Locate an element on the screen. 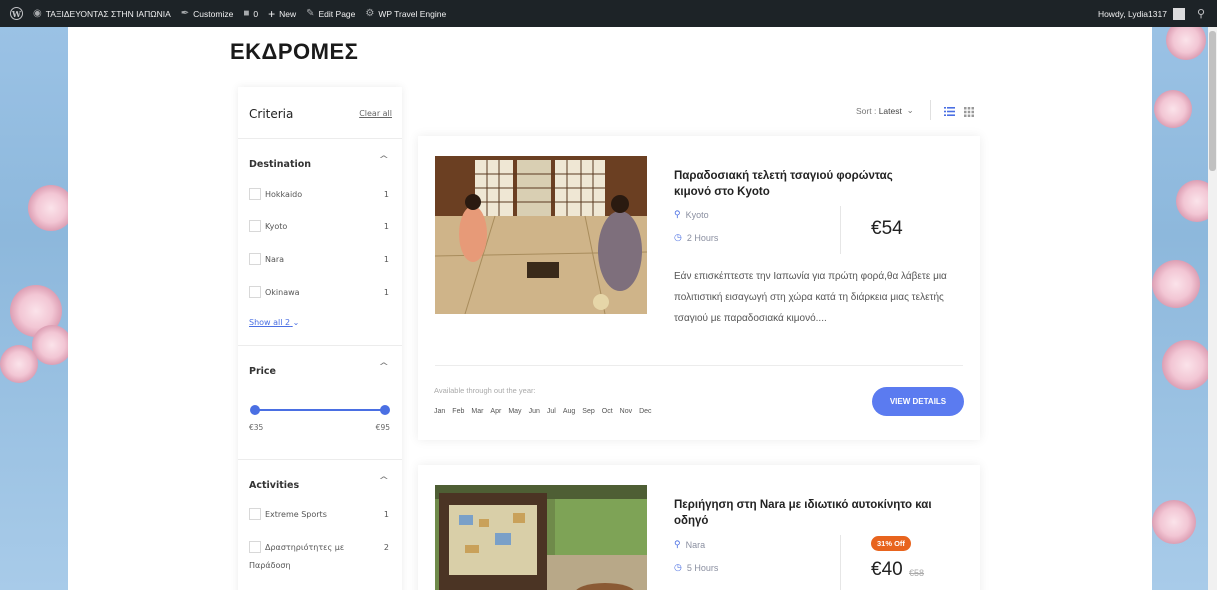 The image size is (1217, 590). availability-months: Jan Feb Mar Apr May Jun Jul Aug Sep Oct Nov Dec is located at coordinates (543, 411).